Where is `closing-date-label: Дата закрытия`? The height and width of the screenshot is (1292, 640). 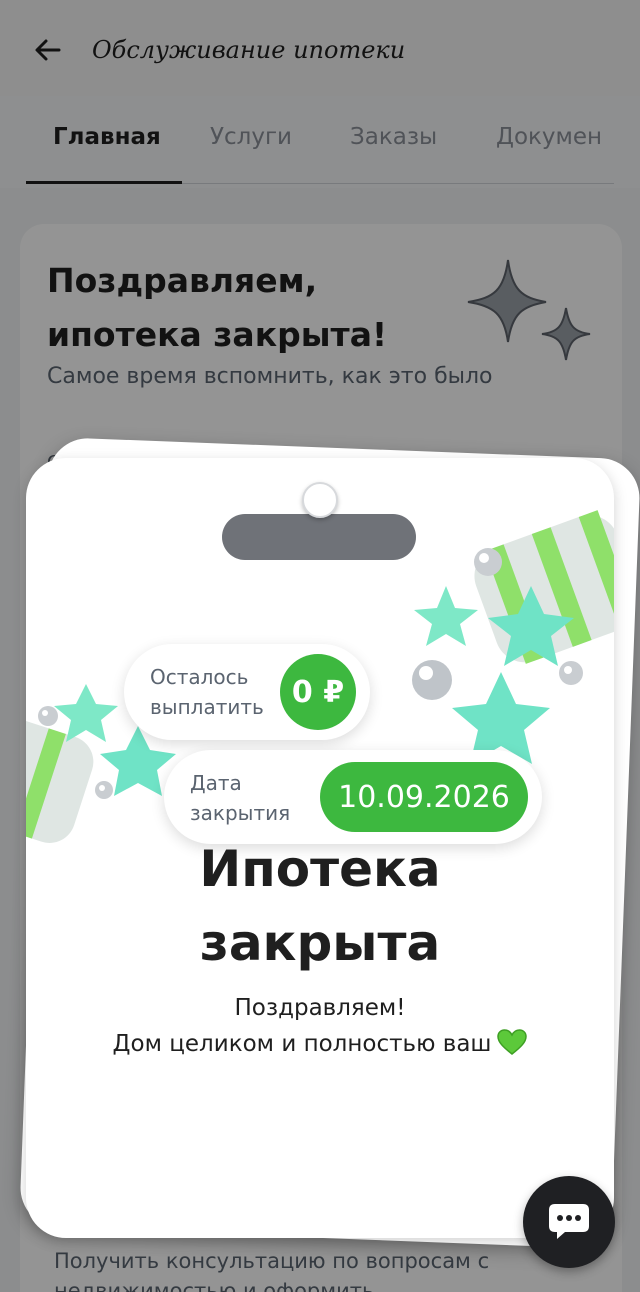
closing-date-label: Дата закрытия is located at coordinates (240, 798).